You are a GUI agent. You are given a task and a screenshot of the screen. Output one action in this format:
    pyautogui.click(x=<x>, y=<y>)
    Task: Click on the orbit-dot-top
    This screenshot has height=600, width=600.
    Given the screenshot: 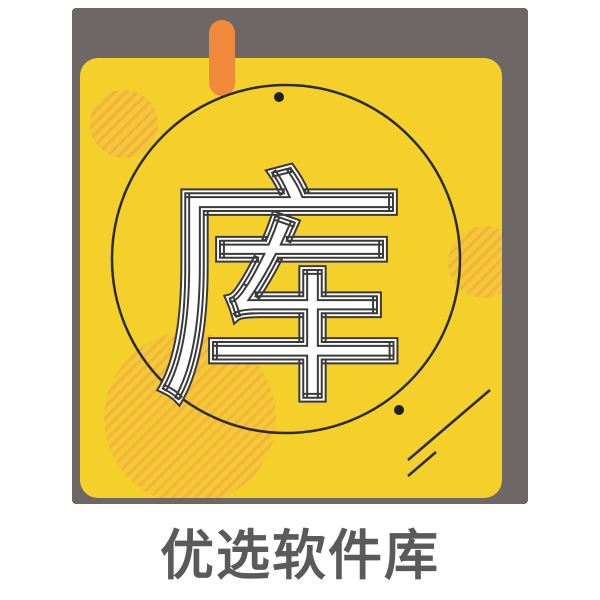 What is the action you would take?
    pyautogui.click(x=279, y=97)
    